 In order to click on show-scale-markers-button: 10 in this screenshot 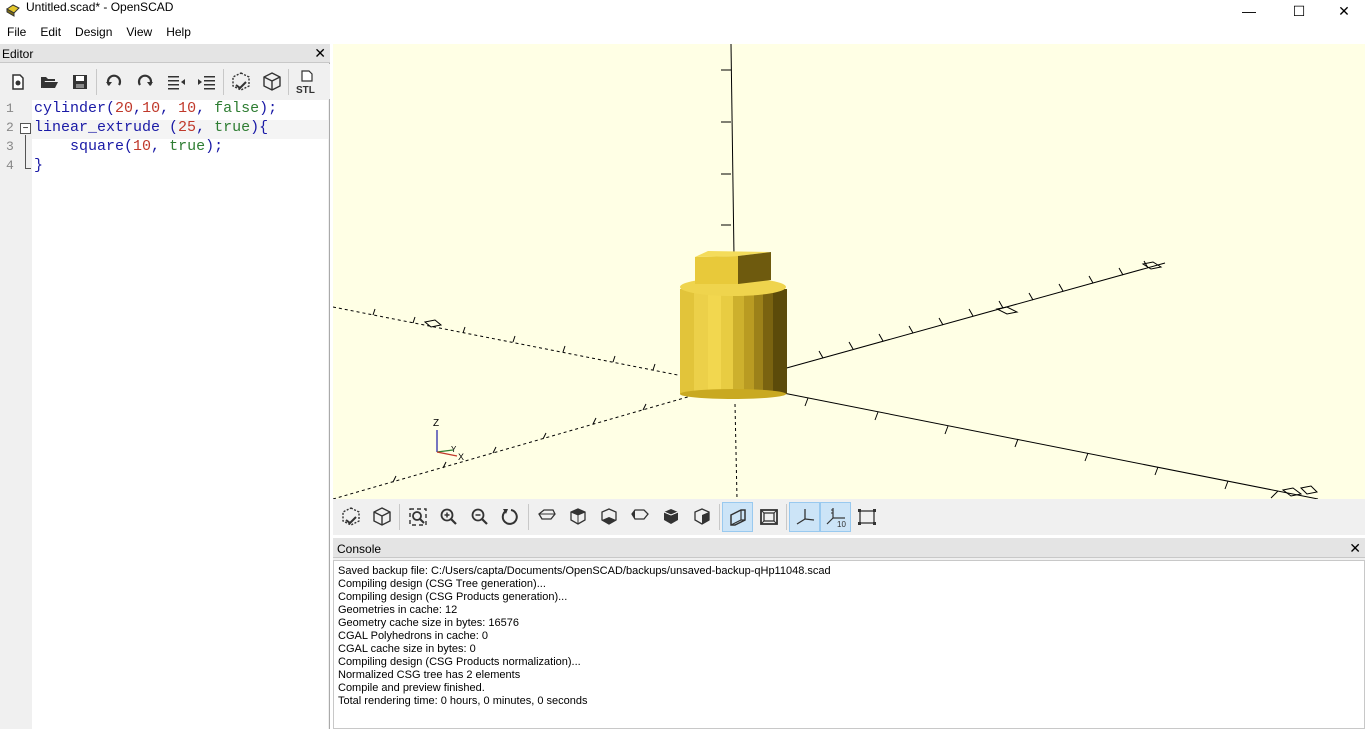, I will do `click(835, 517)`.